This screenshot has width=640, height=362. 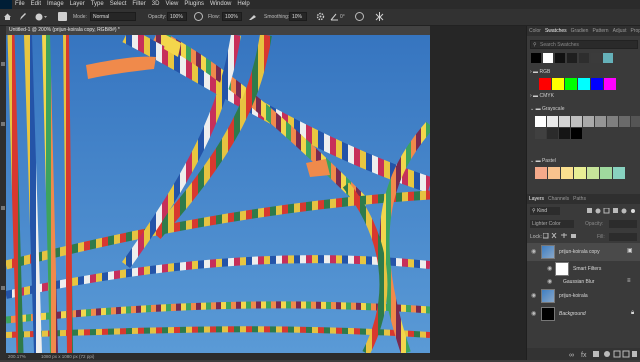 I want to click on tab-swatches: Swatches, so click(x=556, y=31).